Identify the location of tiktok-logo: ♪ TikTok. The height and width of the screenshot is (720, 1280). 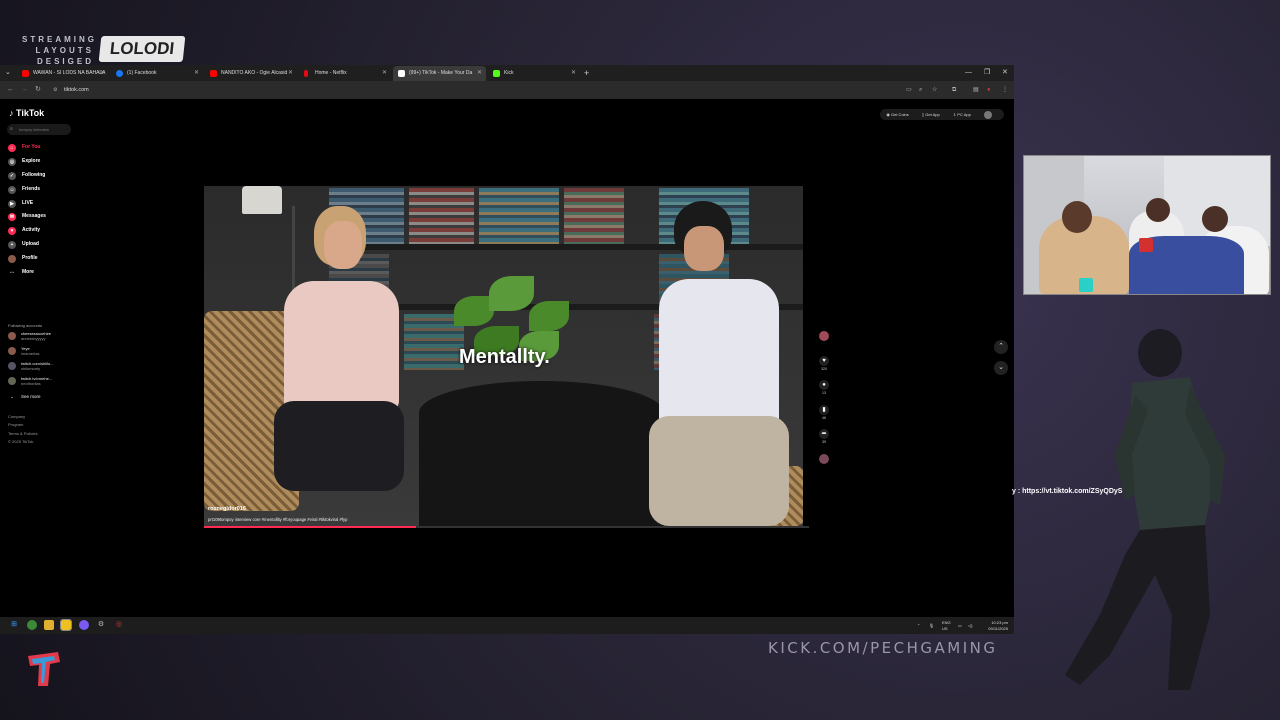
(26, 113).